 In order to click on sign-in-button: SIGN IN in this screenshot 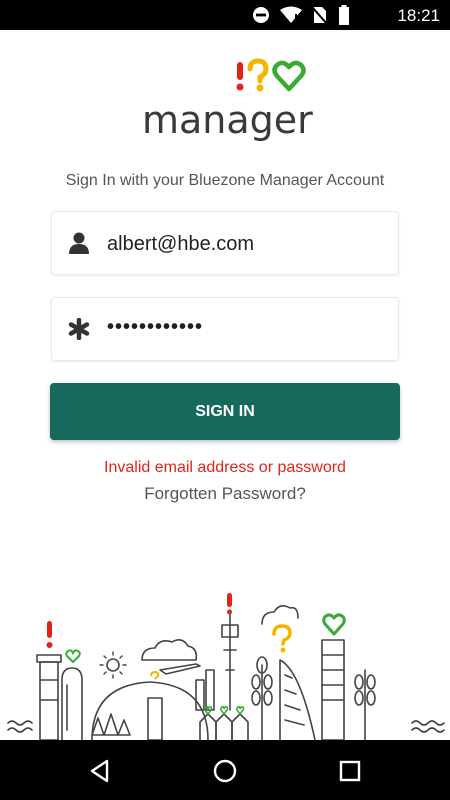, I will do `click(225, 411)`.